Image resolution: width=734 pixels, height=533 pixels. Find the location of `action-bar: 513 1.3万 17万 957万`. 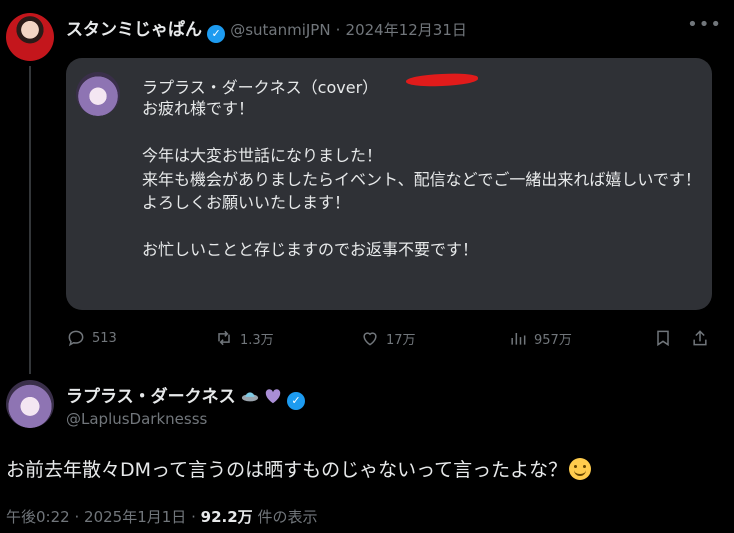

action-bar: 513 1.3万 17万 957万 is located at coordinates (391, 340).